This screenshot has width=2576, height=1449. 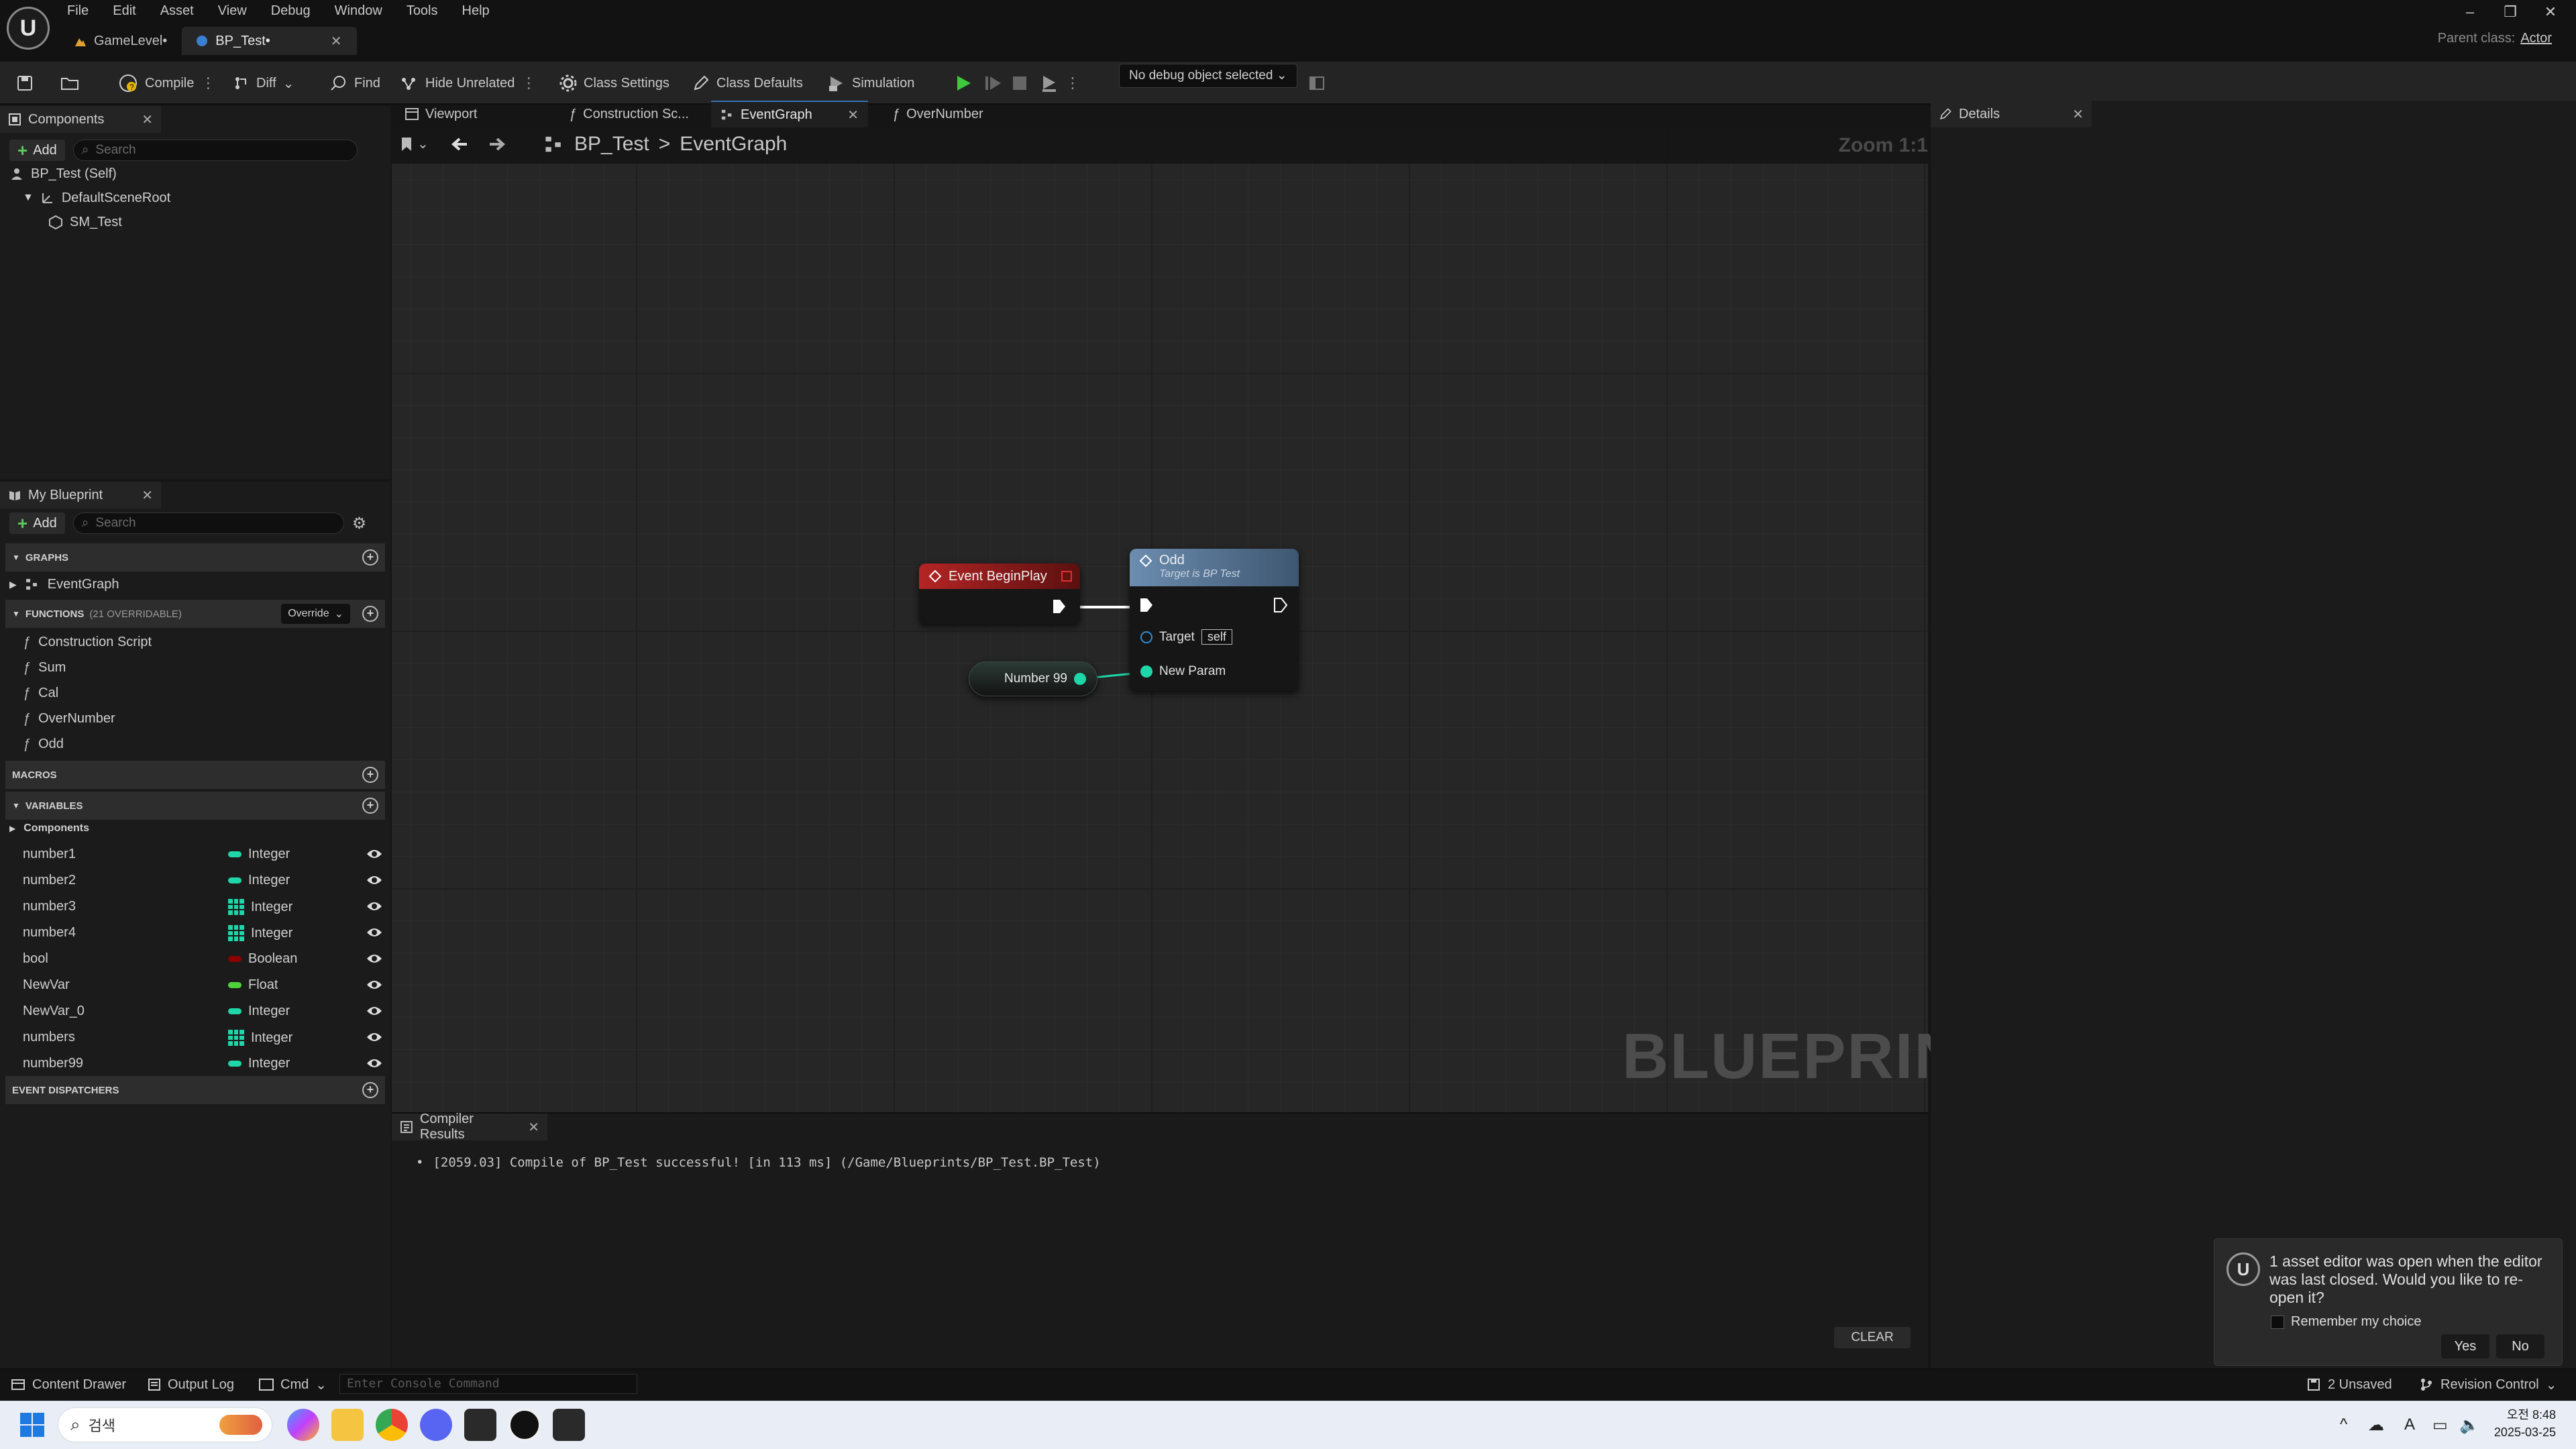 I want to click on epic-launcher-icon, so click(x=569, y=1425).